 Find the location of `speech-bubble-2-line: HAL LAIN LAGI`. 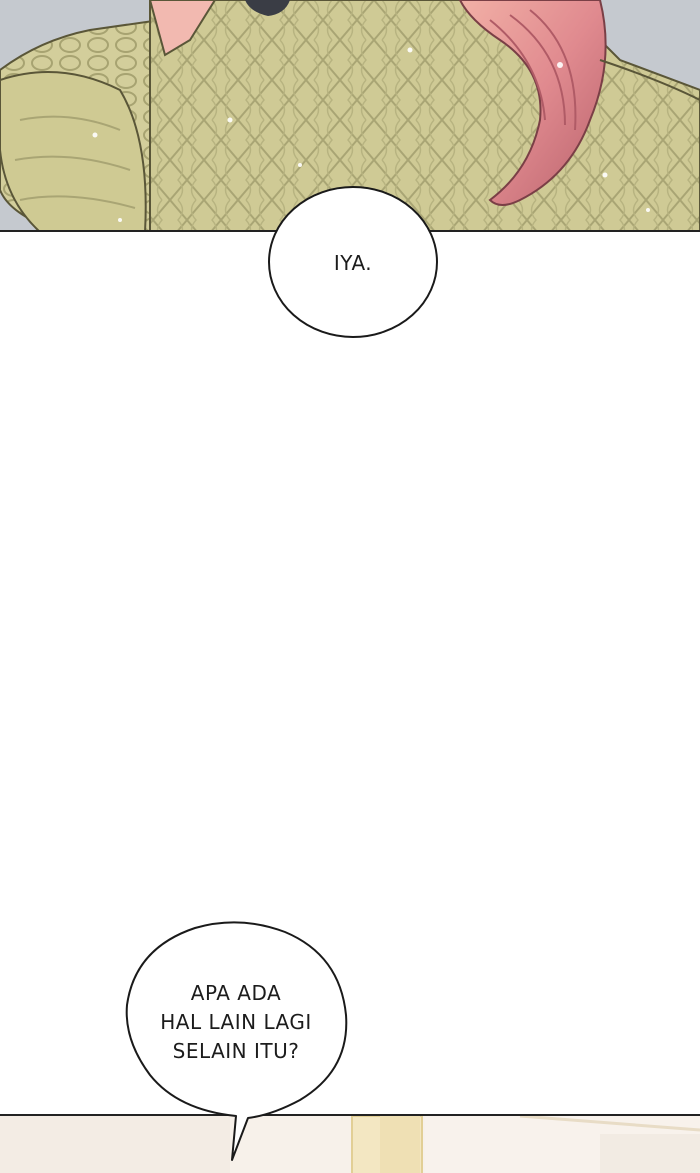

speech-bubble-2-line: HAL LAIN LAGI is located at coordinates (236, 1022).